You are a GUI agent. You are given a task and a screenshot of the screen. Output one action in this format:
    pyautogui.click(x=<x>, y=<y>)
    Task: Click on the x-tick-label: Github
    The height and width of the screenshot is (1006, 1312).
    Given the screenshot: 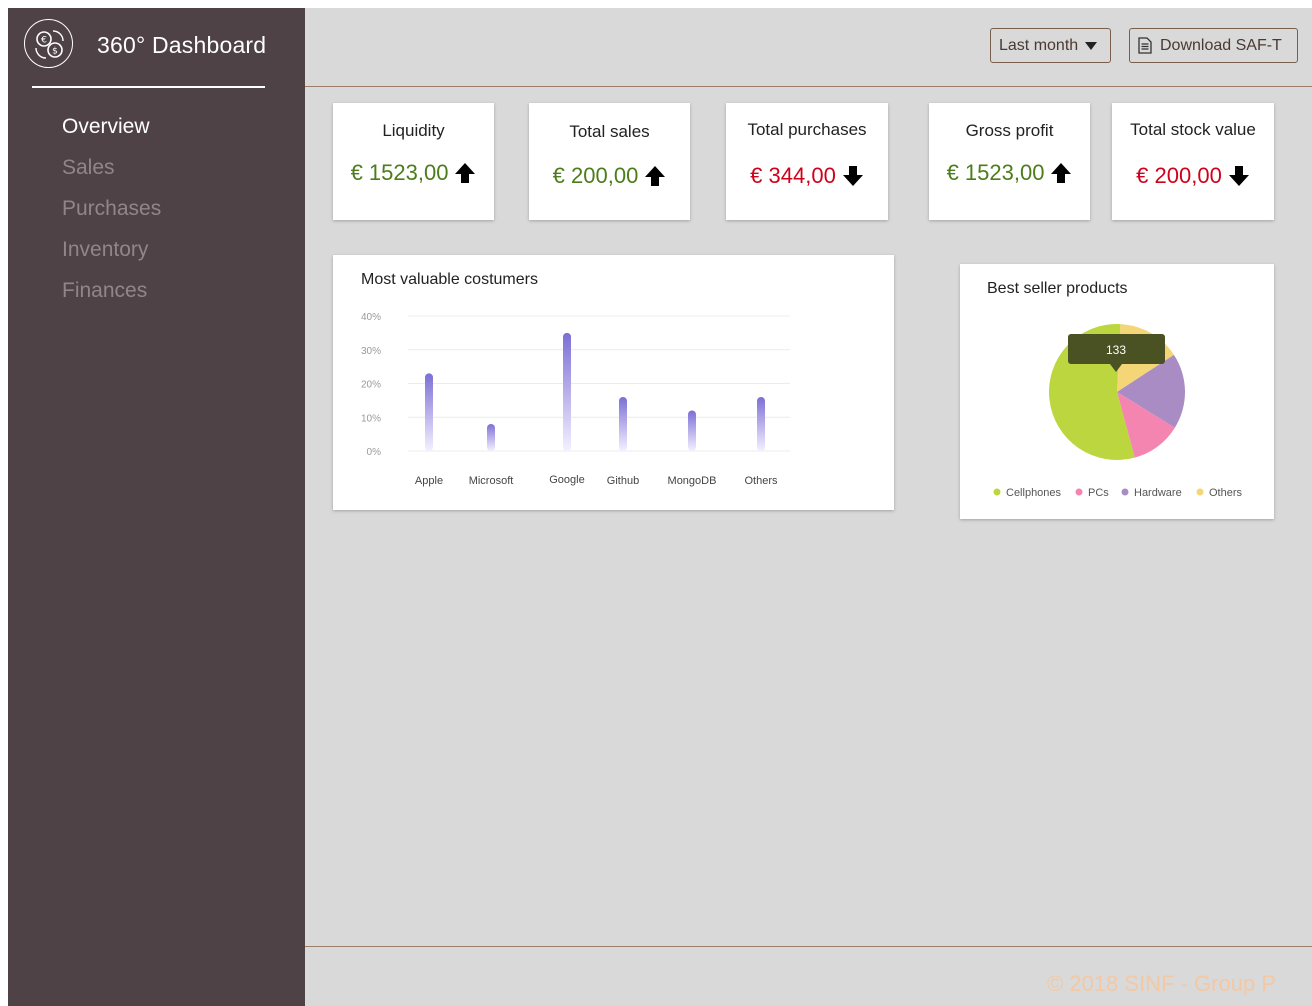 What is the action you would take?
    pyautogui.click(x=623, y=481)
    